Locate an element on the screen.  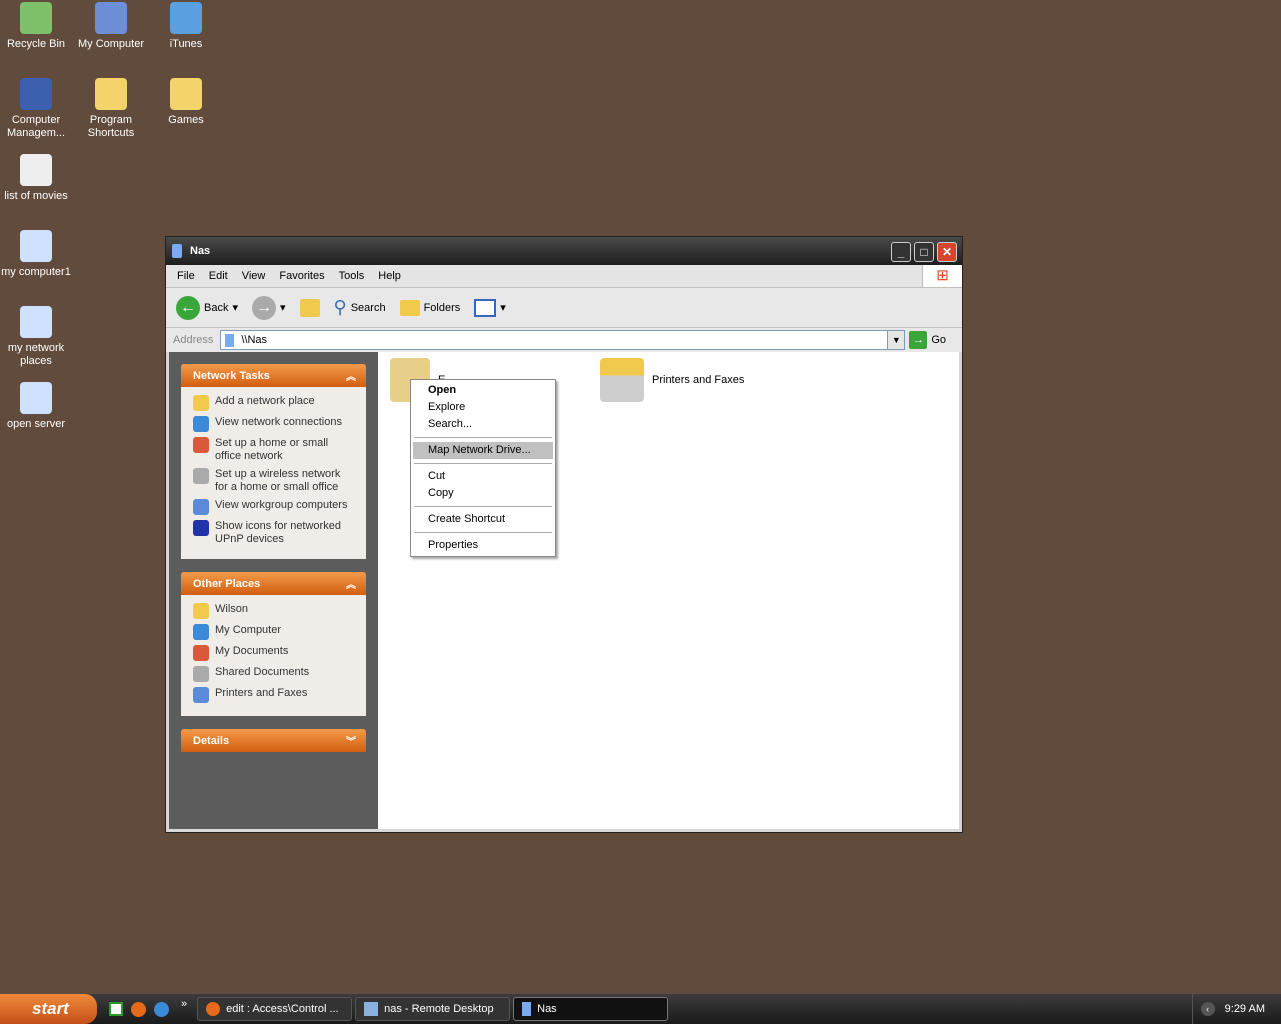
task-link: Set up a home or small office network is located at coordinates (274, 450).